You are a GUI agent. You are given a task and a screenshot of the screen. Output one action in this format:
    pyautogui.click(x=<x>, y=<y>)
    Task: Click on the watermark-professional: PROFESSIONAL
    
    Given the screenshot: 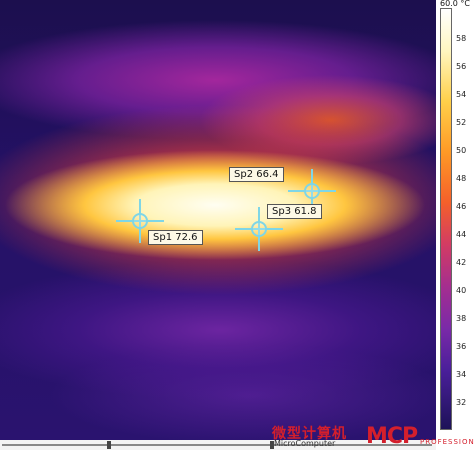 What is the action you would take?
    pyautogui.click(x=447, y=442)
    